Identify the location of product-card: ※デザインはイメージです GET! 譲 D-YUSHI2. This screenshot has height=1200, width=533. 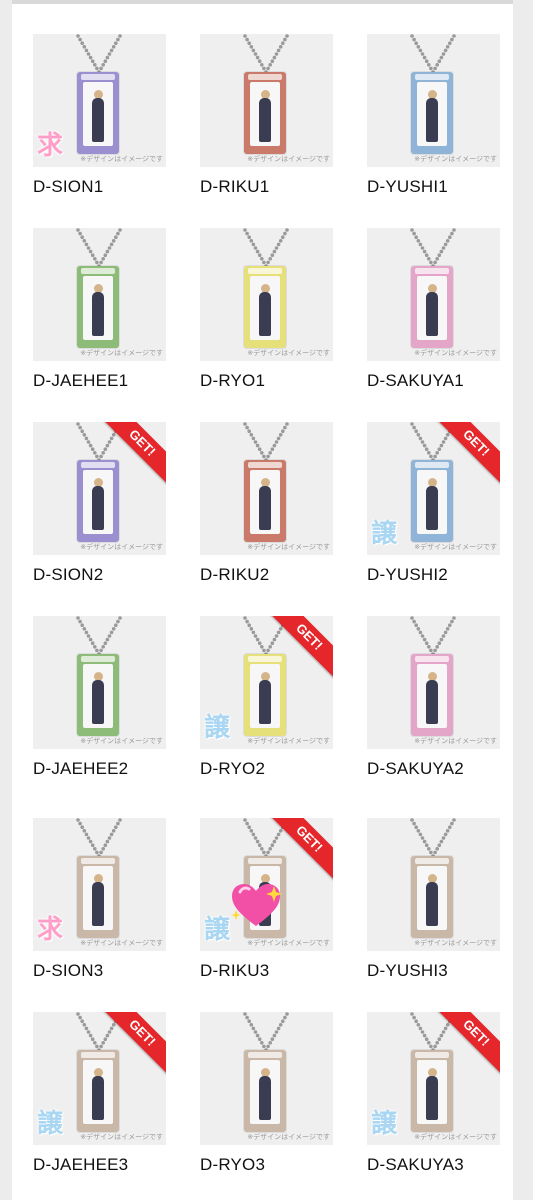
(433, 503).